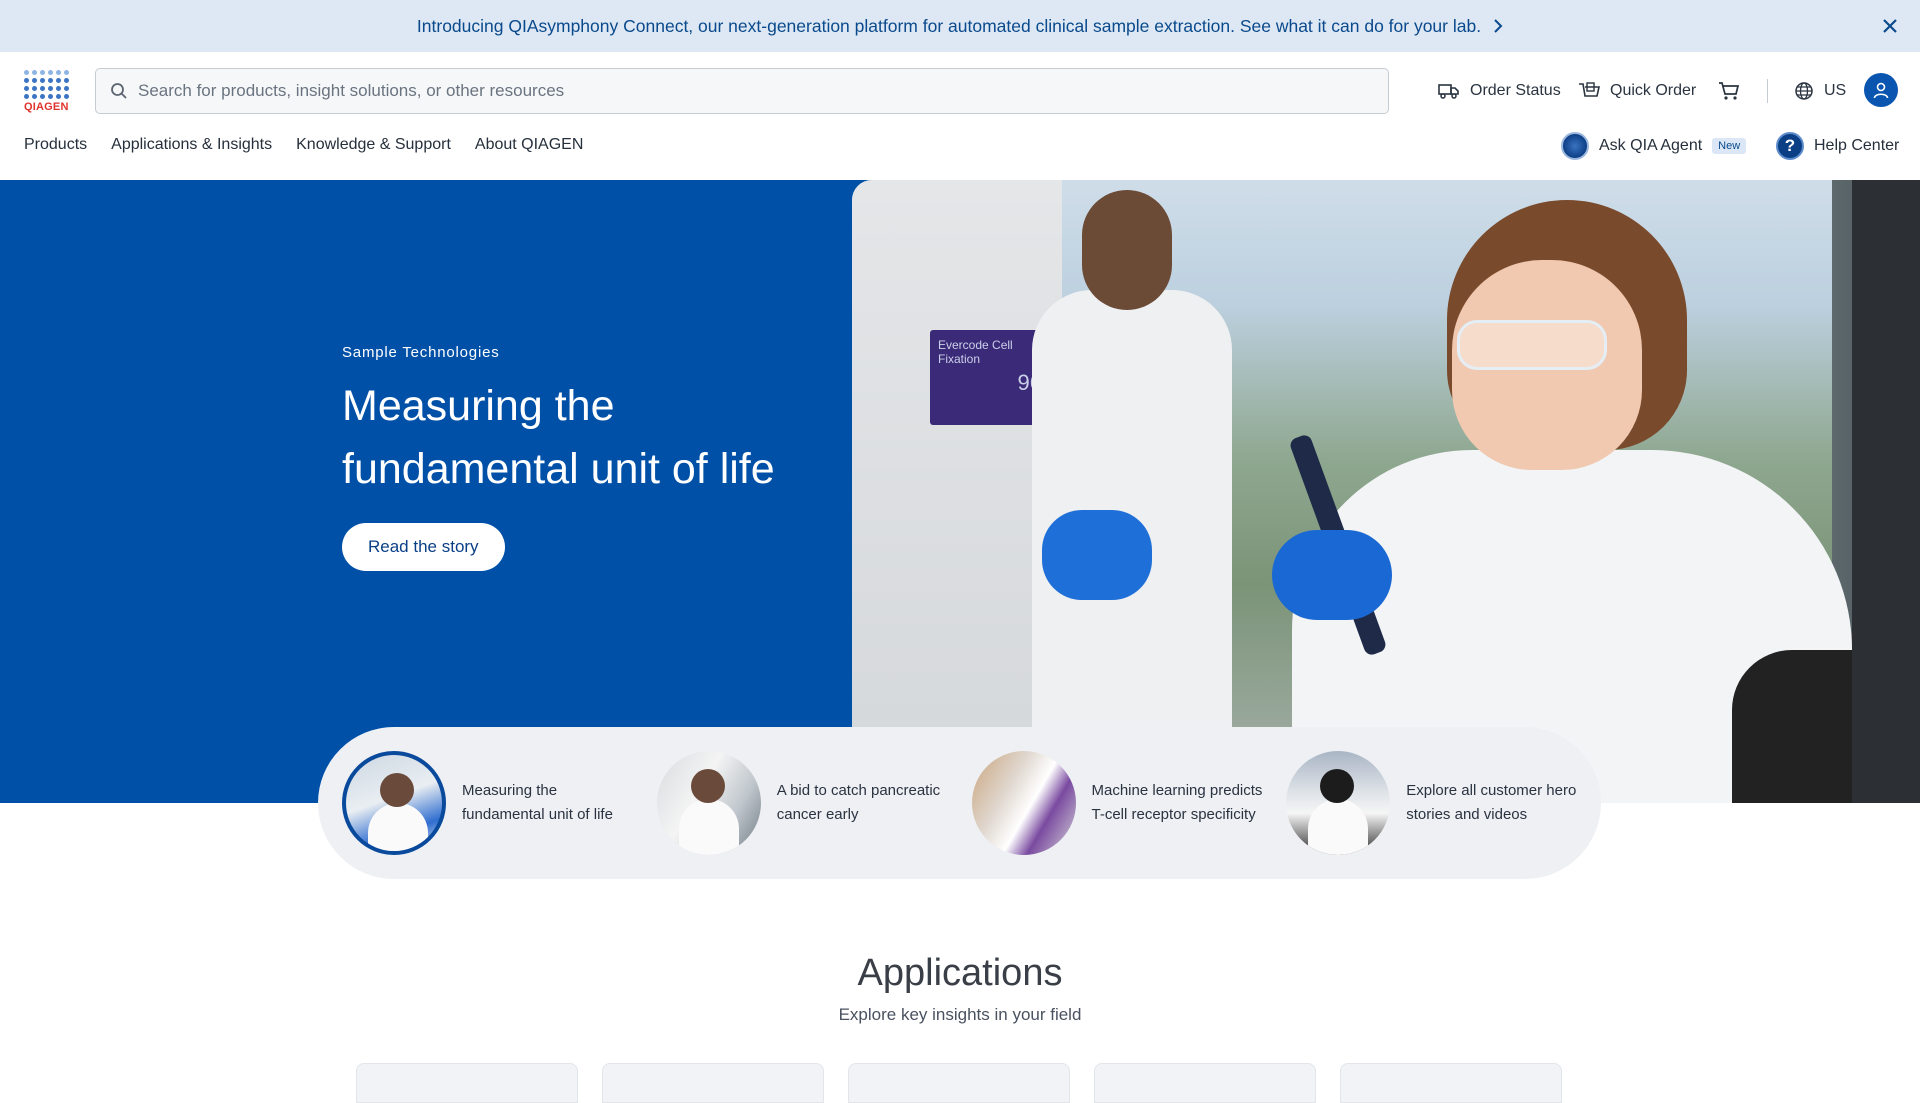 The height and width of the screenshot is (1103, 1920). What do you see at coordinates (1729, 146) in the screenshot?
I see `new-badge: New` at bounding box center [1729, 146].